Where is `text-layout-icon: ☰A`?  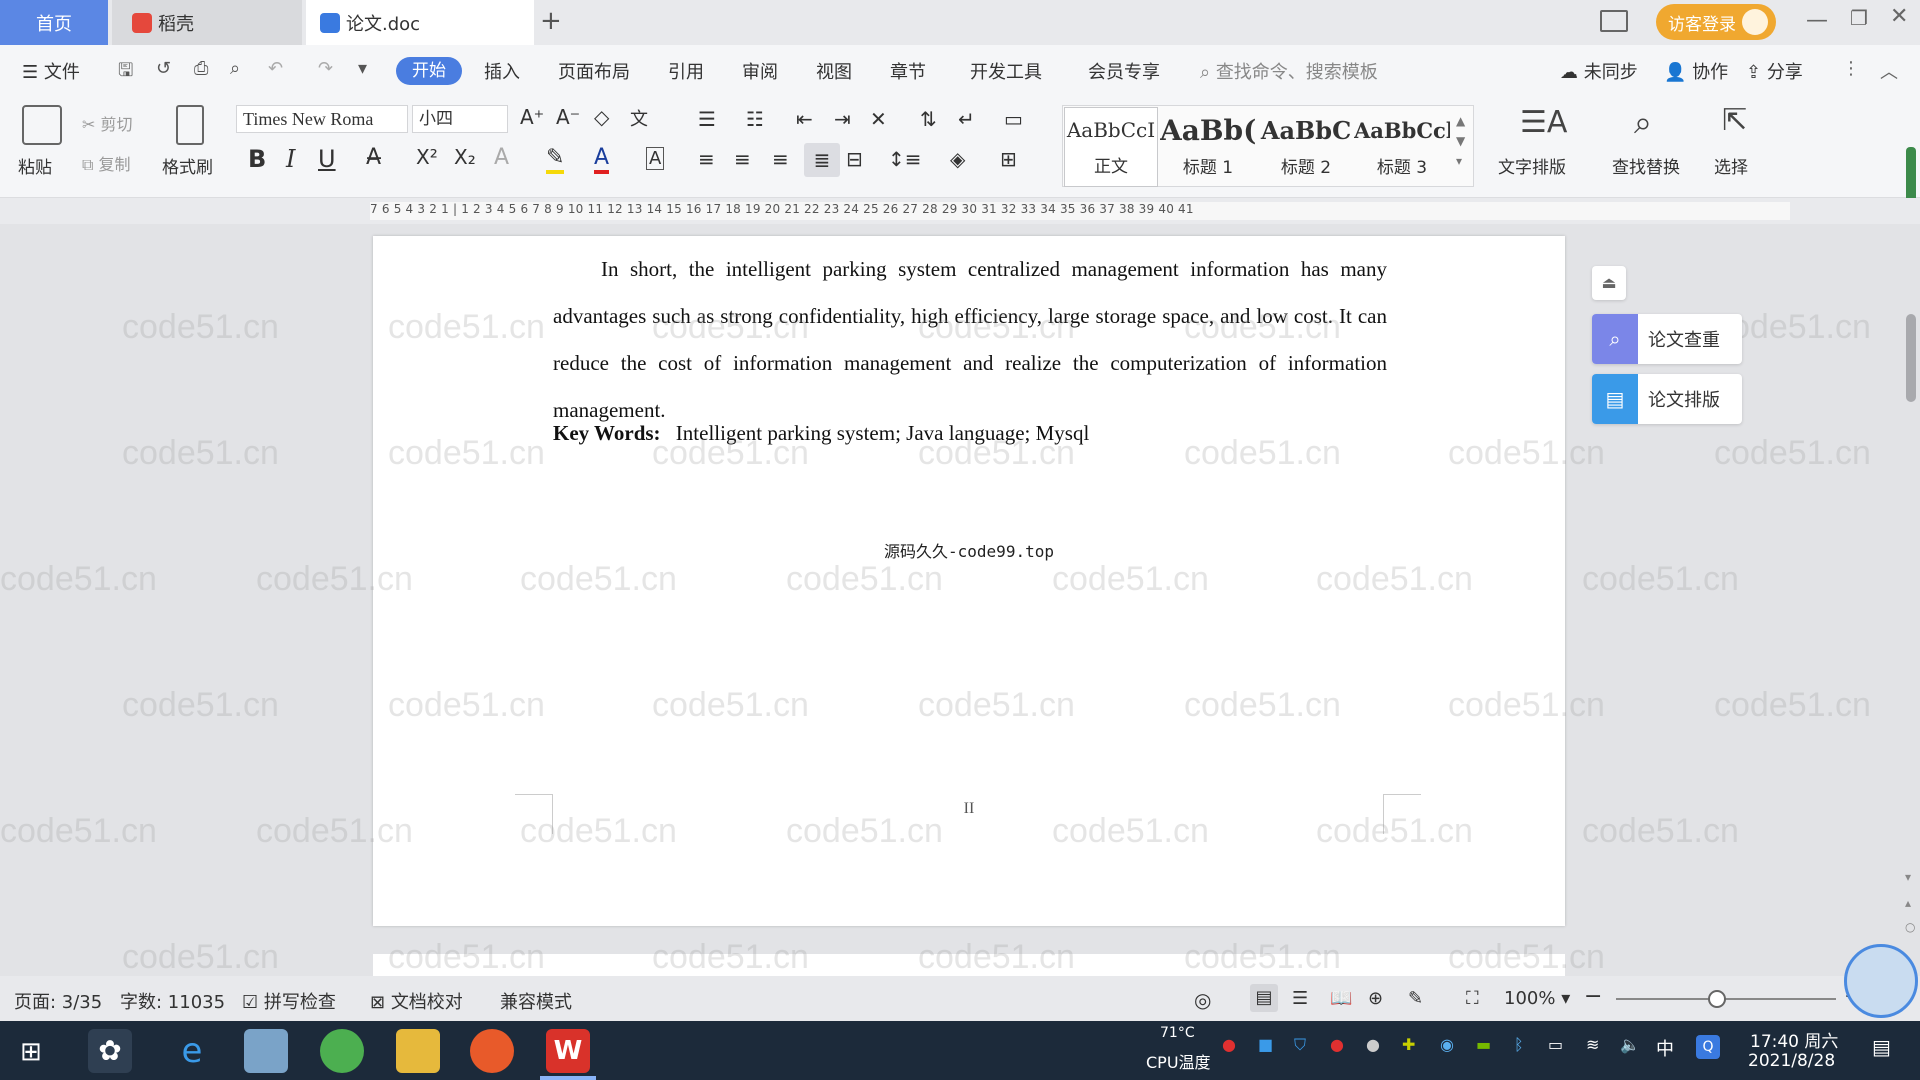
text-layout-icon: ☰A is located at coordinates (1543, 122).